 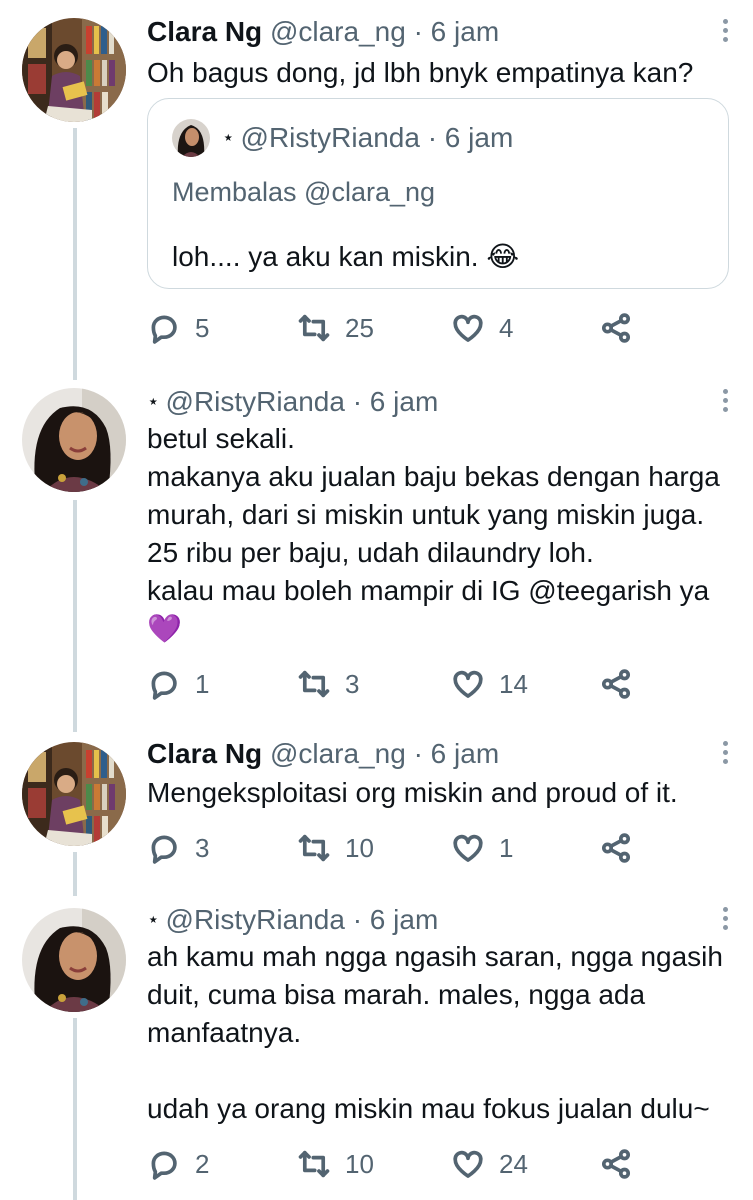 What do you see at coordinates (506, 327) in the screenshot?
I see `like-count: 4` at bounding box center [506, 327].